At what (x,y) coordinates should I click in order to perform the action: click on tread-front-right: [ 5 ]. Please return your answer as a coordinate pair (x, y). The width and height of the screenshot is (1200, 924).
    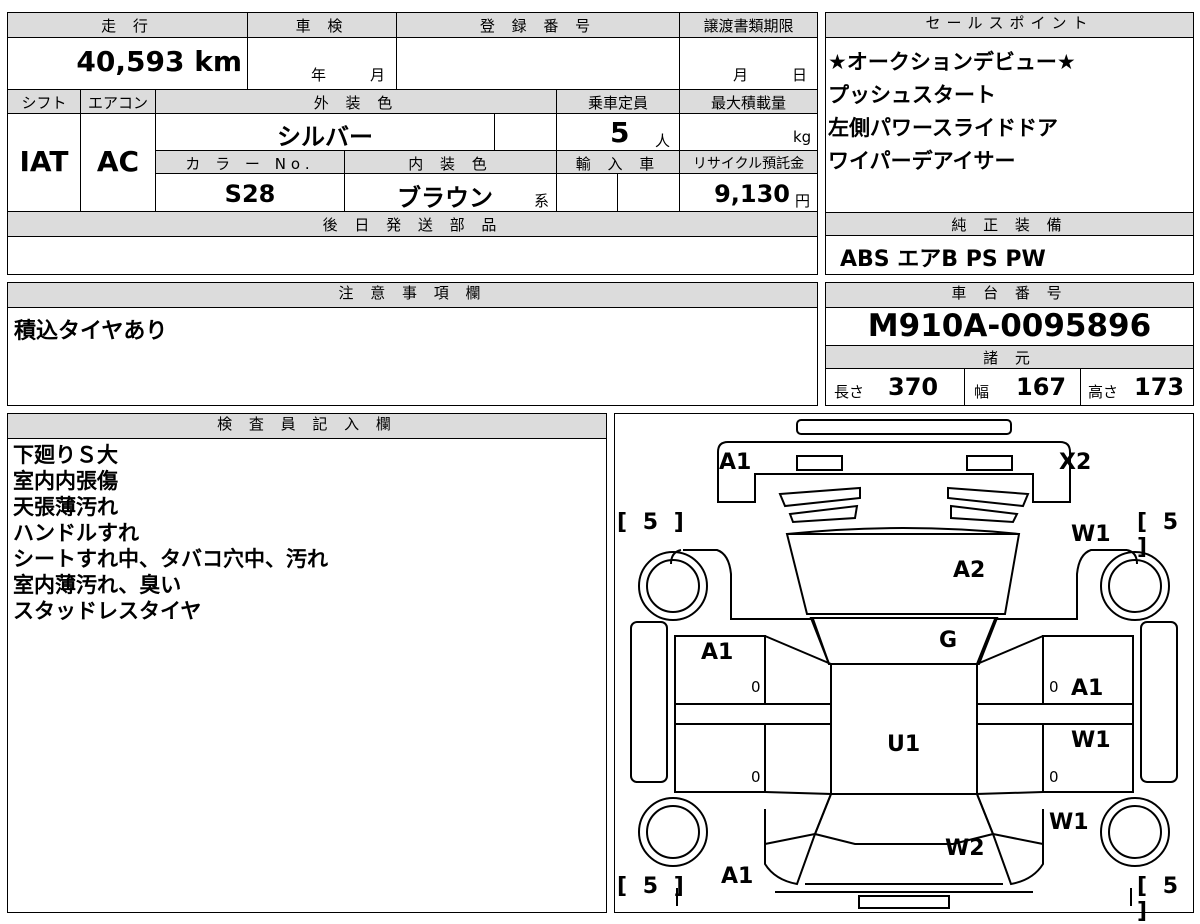
    Looking at the image, I should click on (1160, 535).